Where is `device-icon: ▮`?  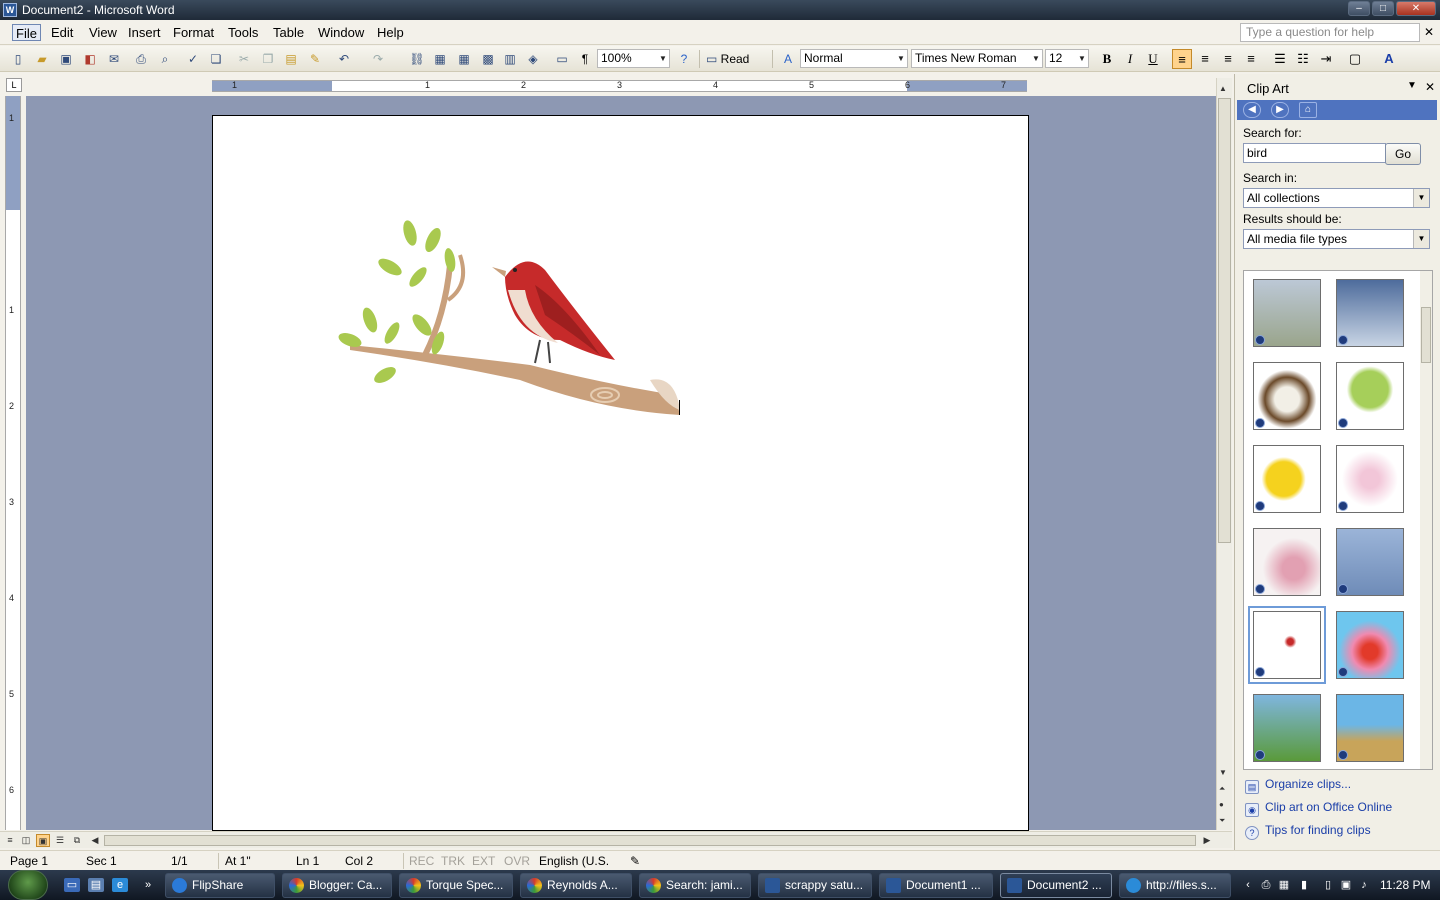
device-icon: ▮ is located at coordinates (1304, 885).